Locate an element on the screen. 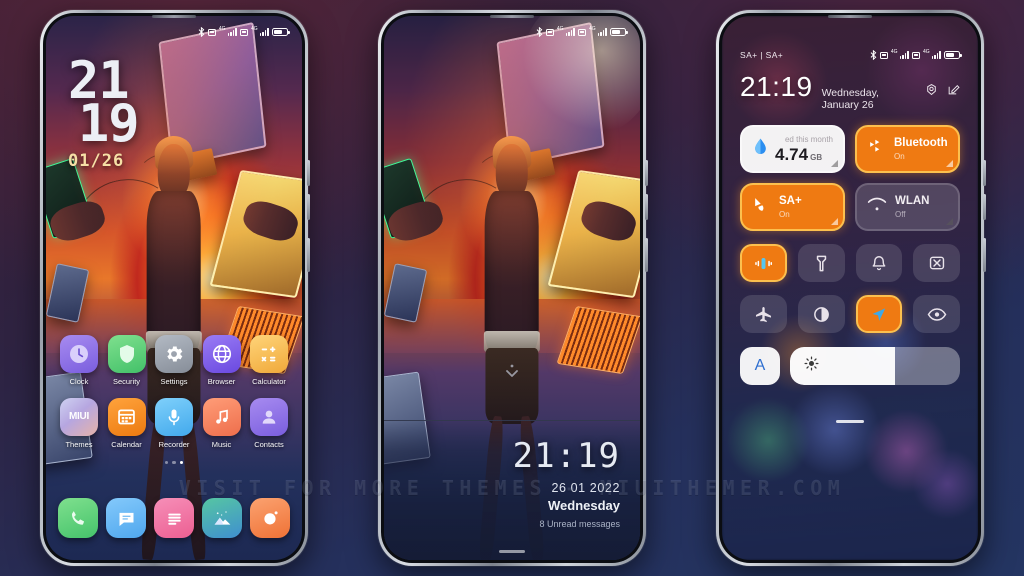  message-bubble-icon is located at coordinates (126, 518).